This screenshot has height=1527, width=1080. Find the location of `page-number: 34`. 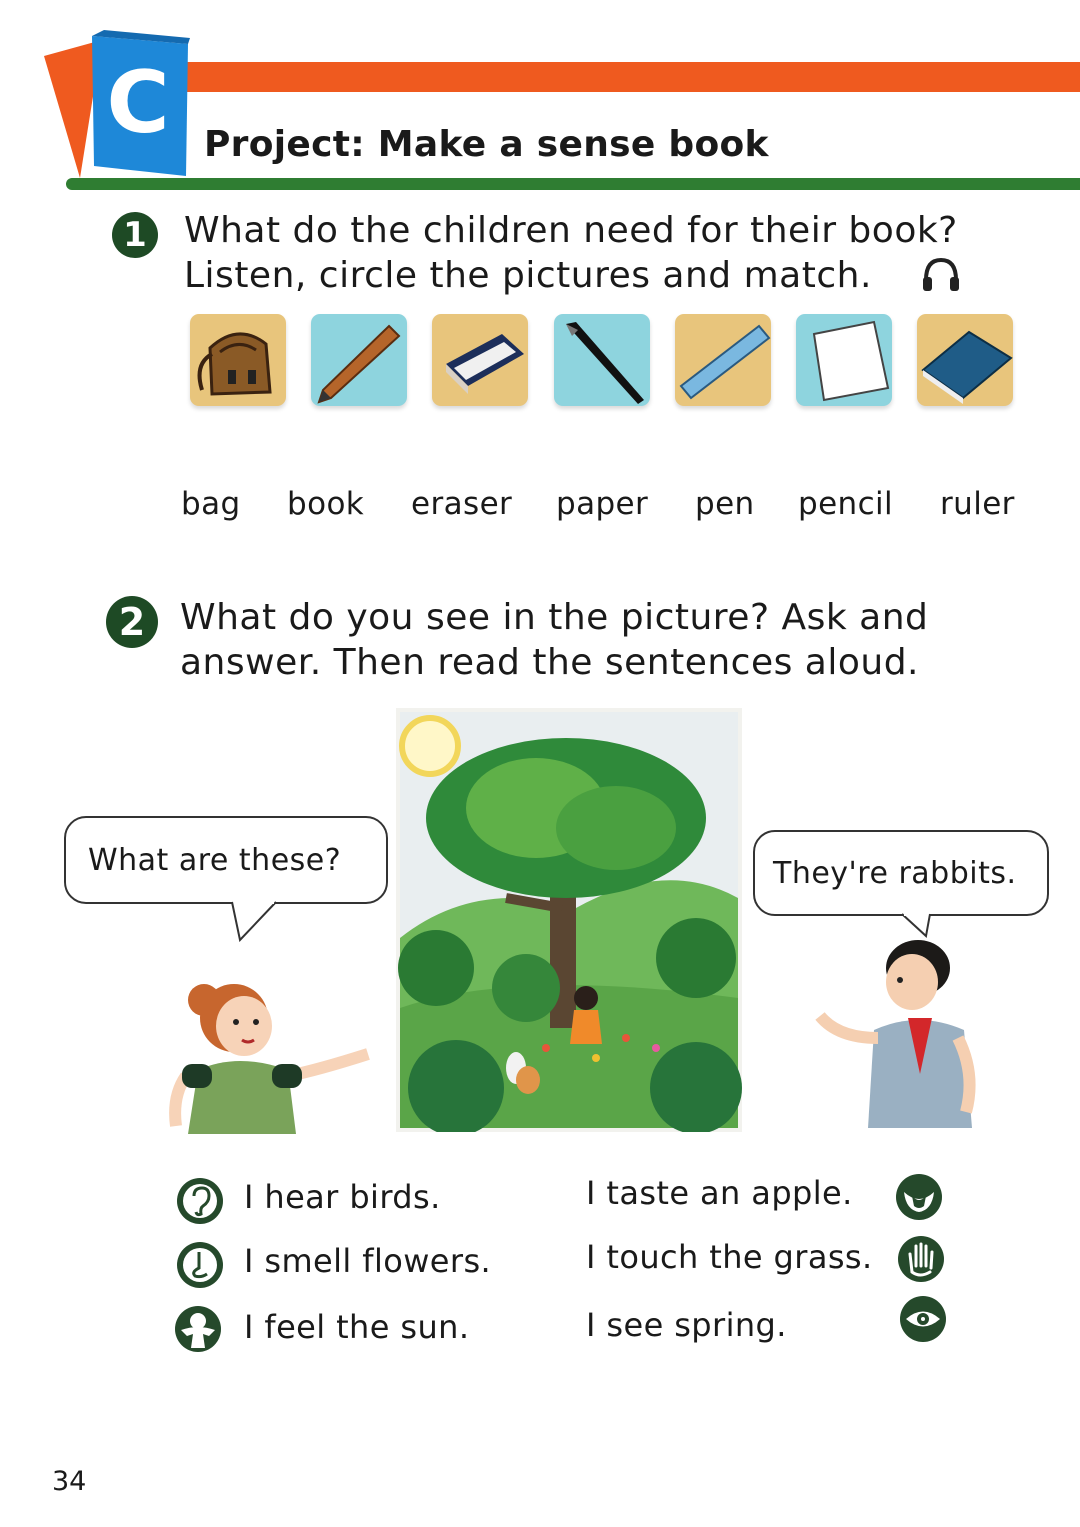

page-number: 34 is located at coordinates (69, 1481).